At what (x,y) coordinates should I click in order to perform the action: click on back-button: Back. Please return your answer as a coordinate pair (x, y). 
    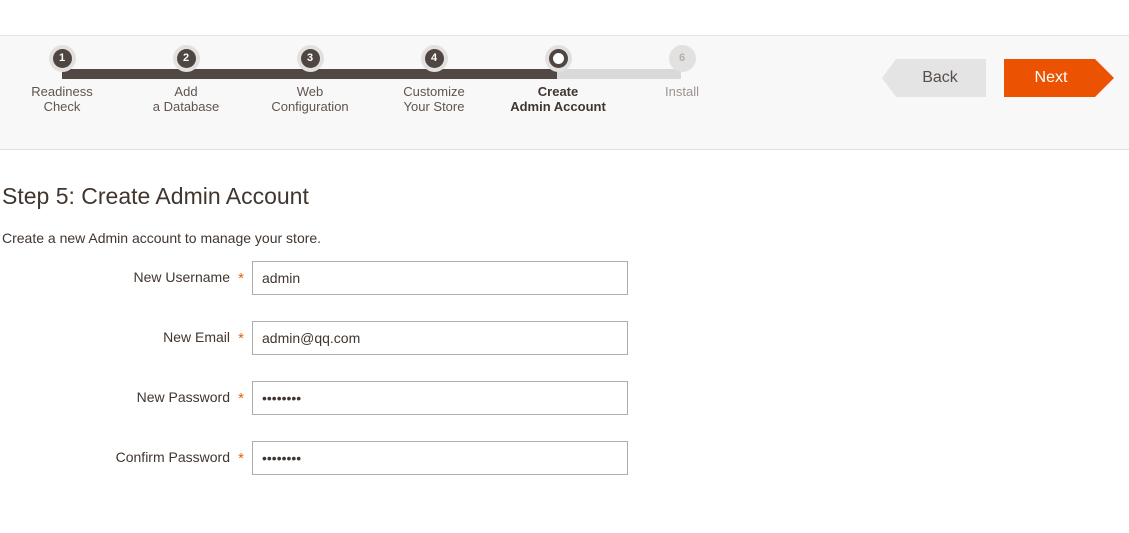
    Looking at the image, I should click on (934, 78).